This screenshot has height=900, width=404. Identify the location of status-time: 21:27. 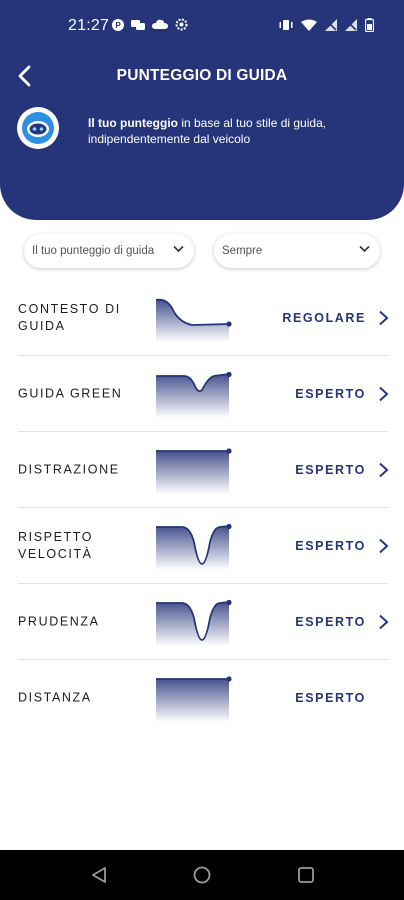
(89, 25).